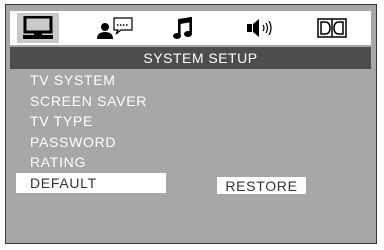  What do you see at coordinates (61, 121) in the screenshot?
I see `menu-item-label: TV TYPE` at bounding box center [61, 121].